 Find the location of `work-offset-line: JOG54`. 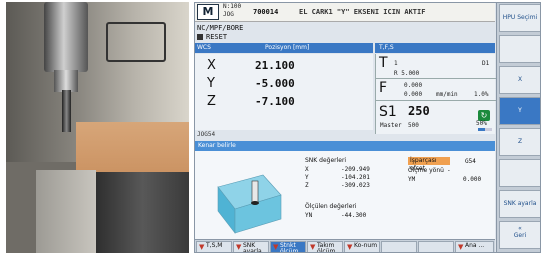

work-offset-line: JOG54 is located at coordinates (206, 134).